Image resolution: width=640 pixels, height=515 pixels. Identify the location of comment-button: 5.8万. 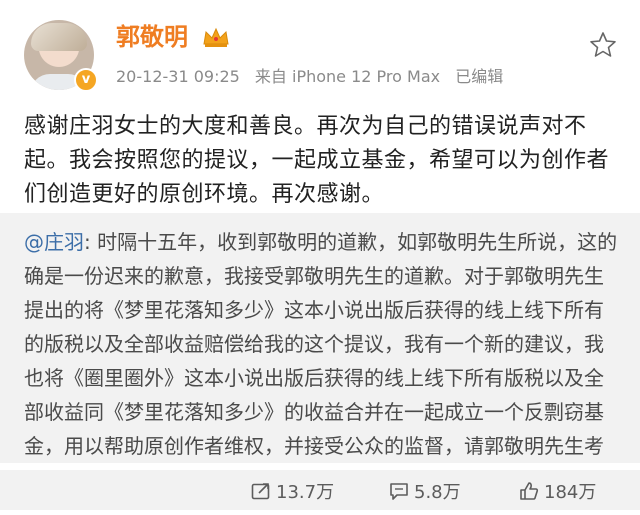
(424, 491).